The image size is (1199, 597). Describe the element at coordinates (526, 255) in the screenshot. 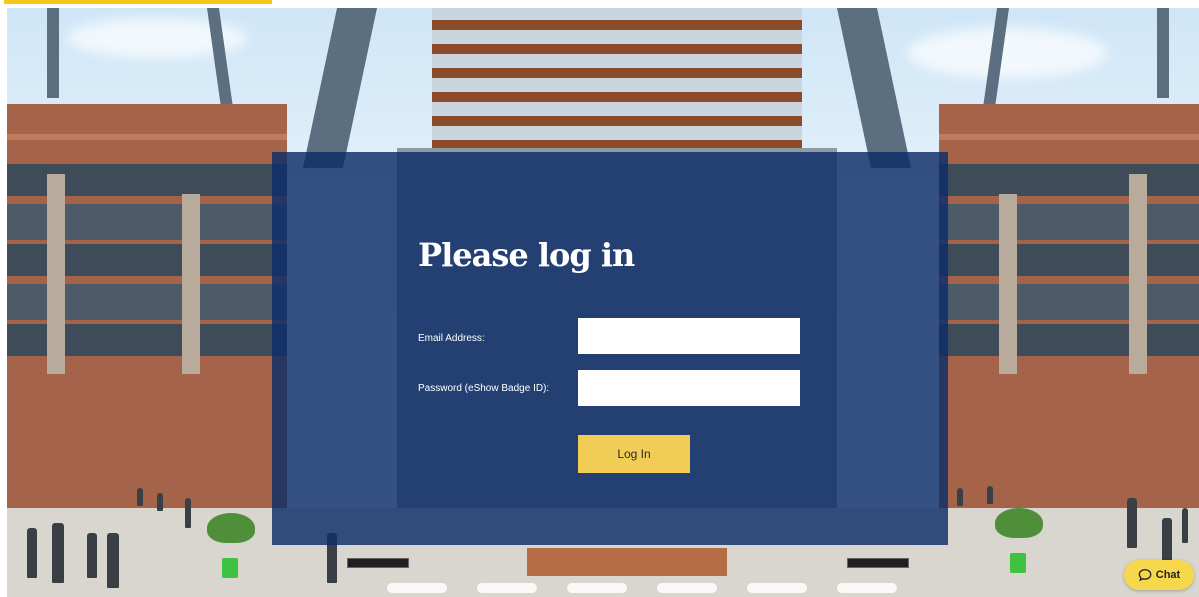

I see `login-title: Please log in` at that location.